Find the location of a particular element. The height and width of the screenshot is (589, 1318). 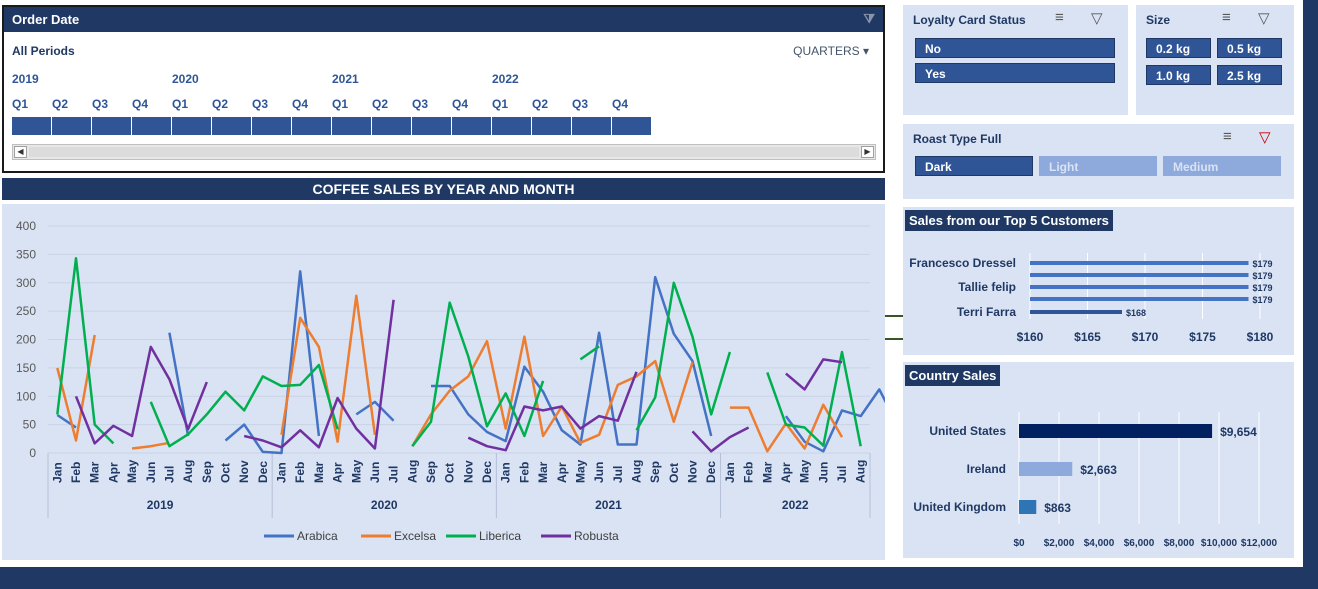

customer-bar-value: $179 is located at coordinates (1263, 300).